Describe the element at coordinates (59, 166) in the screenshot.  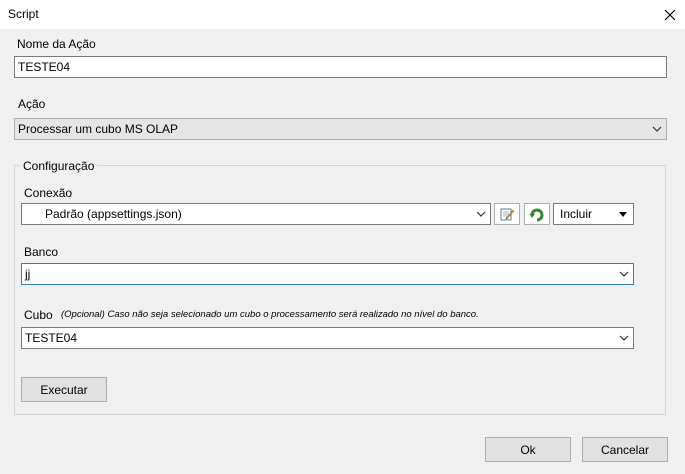
I see `configuration-title: Configuração` at that location.